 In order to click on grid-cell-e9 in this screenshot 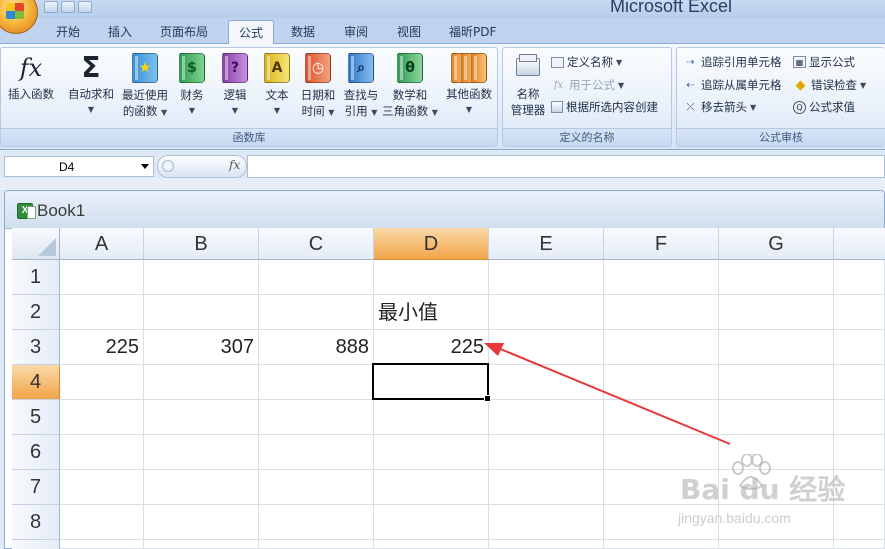, I will do `click(546, 544)`.